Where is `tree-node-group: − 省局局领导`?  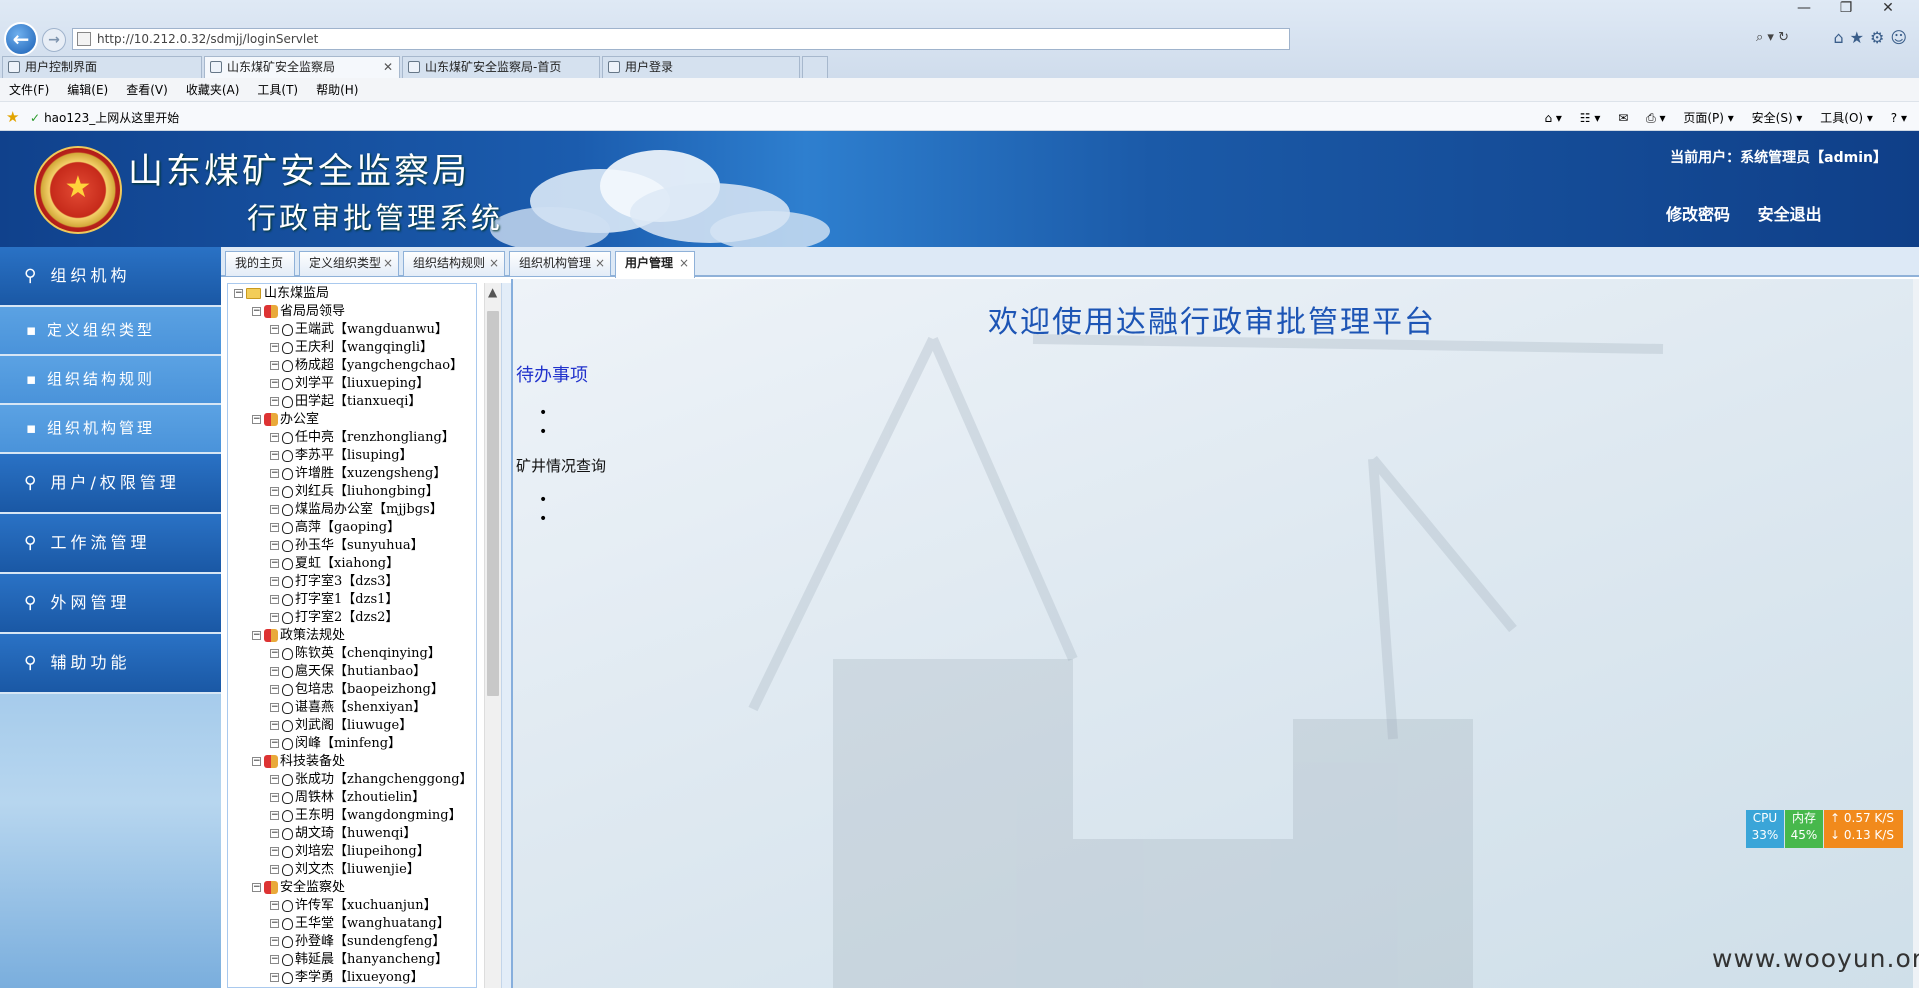
tree-node-group: − 省局局领导 is located at coordinates (298, 312).